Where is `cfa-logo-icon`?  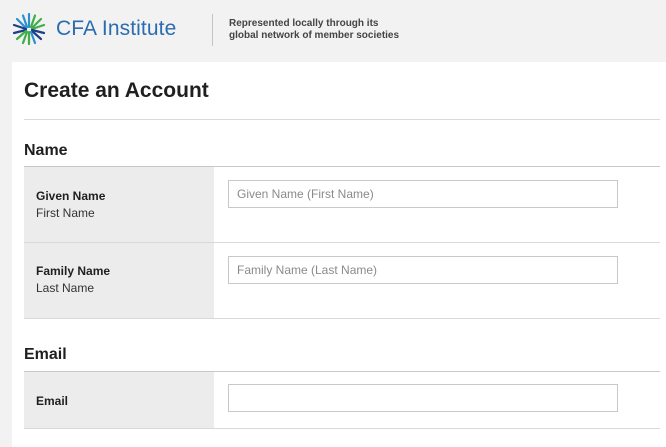
cfa-logo-icon is located at coordinates (29, 29).